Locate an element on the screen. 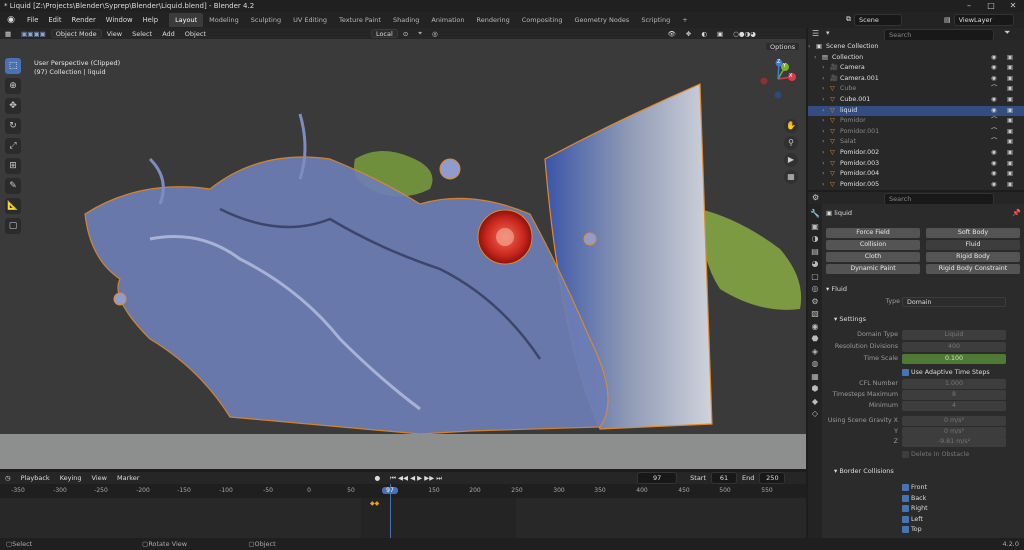 The height and width of the screenshot is (550, 1024). shading-mode-icons: ○●◑◕ is located at coordinates (744, 34).